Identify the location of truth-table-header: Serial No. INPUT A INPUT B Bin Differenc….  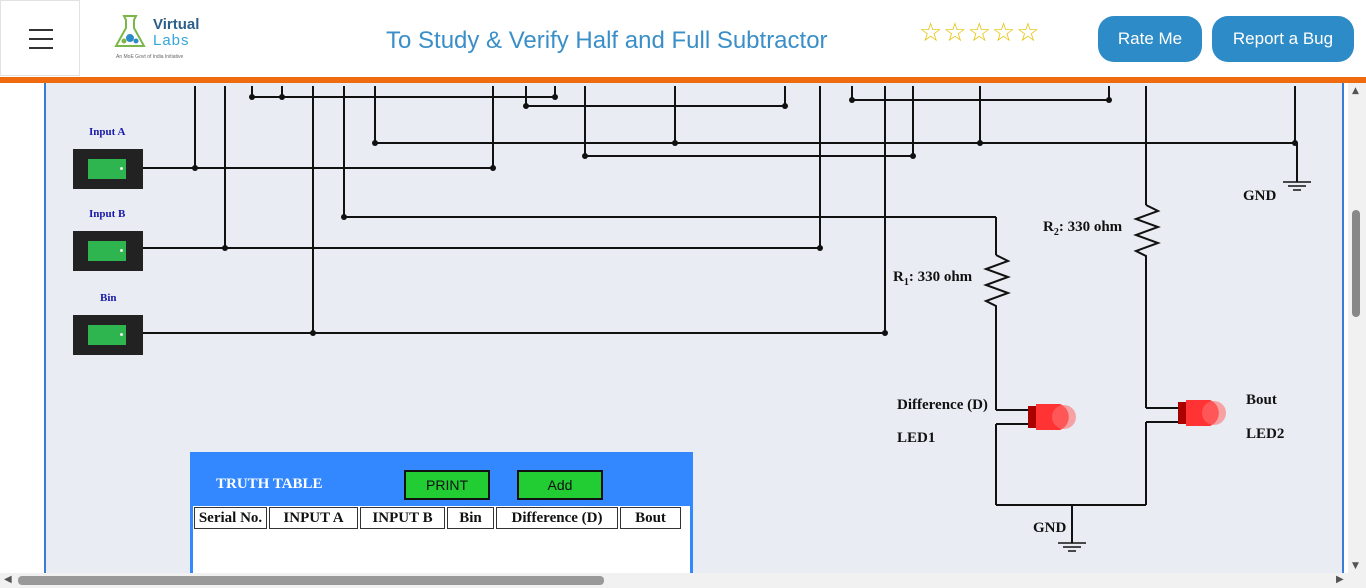
(437, 519).